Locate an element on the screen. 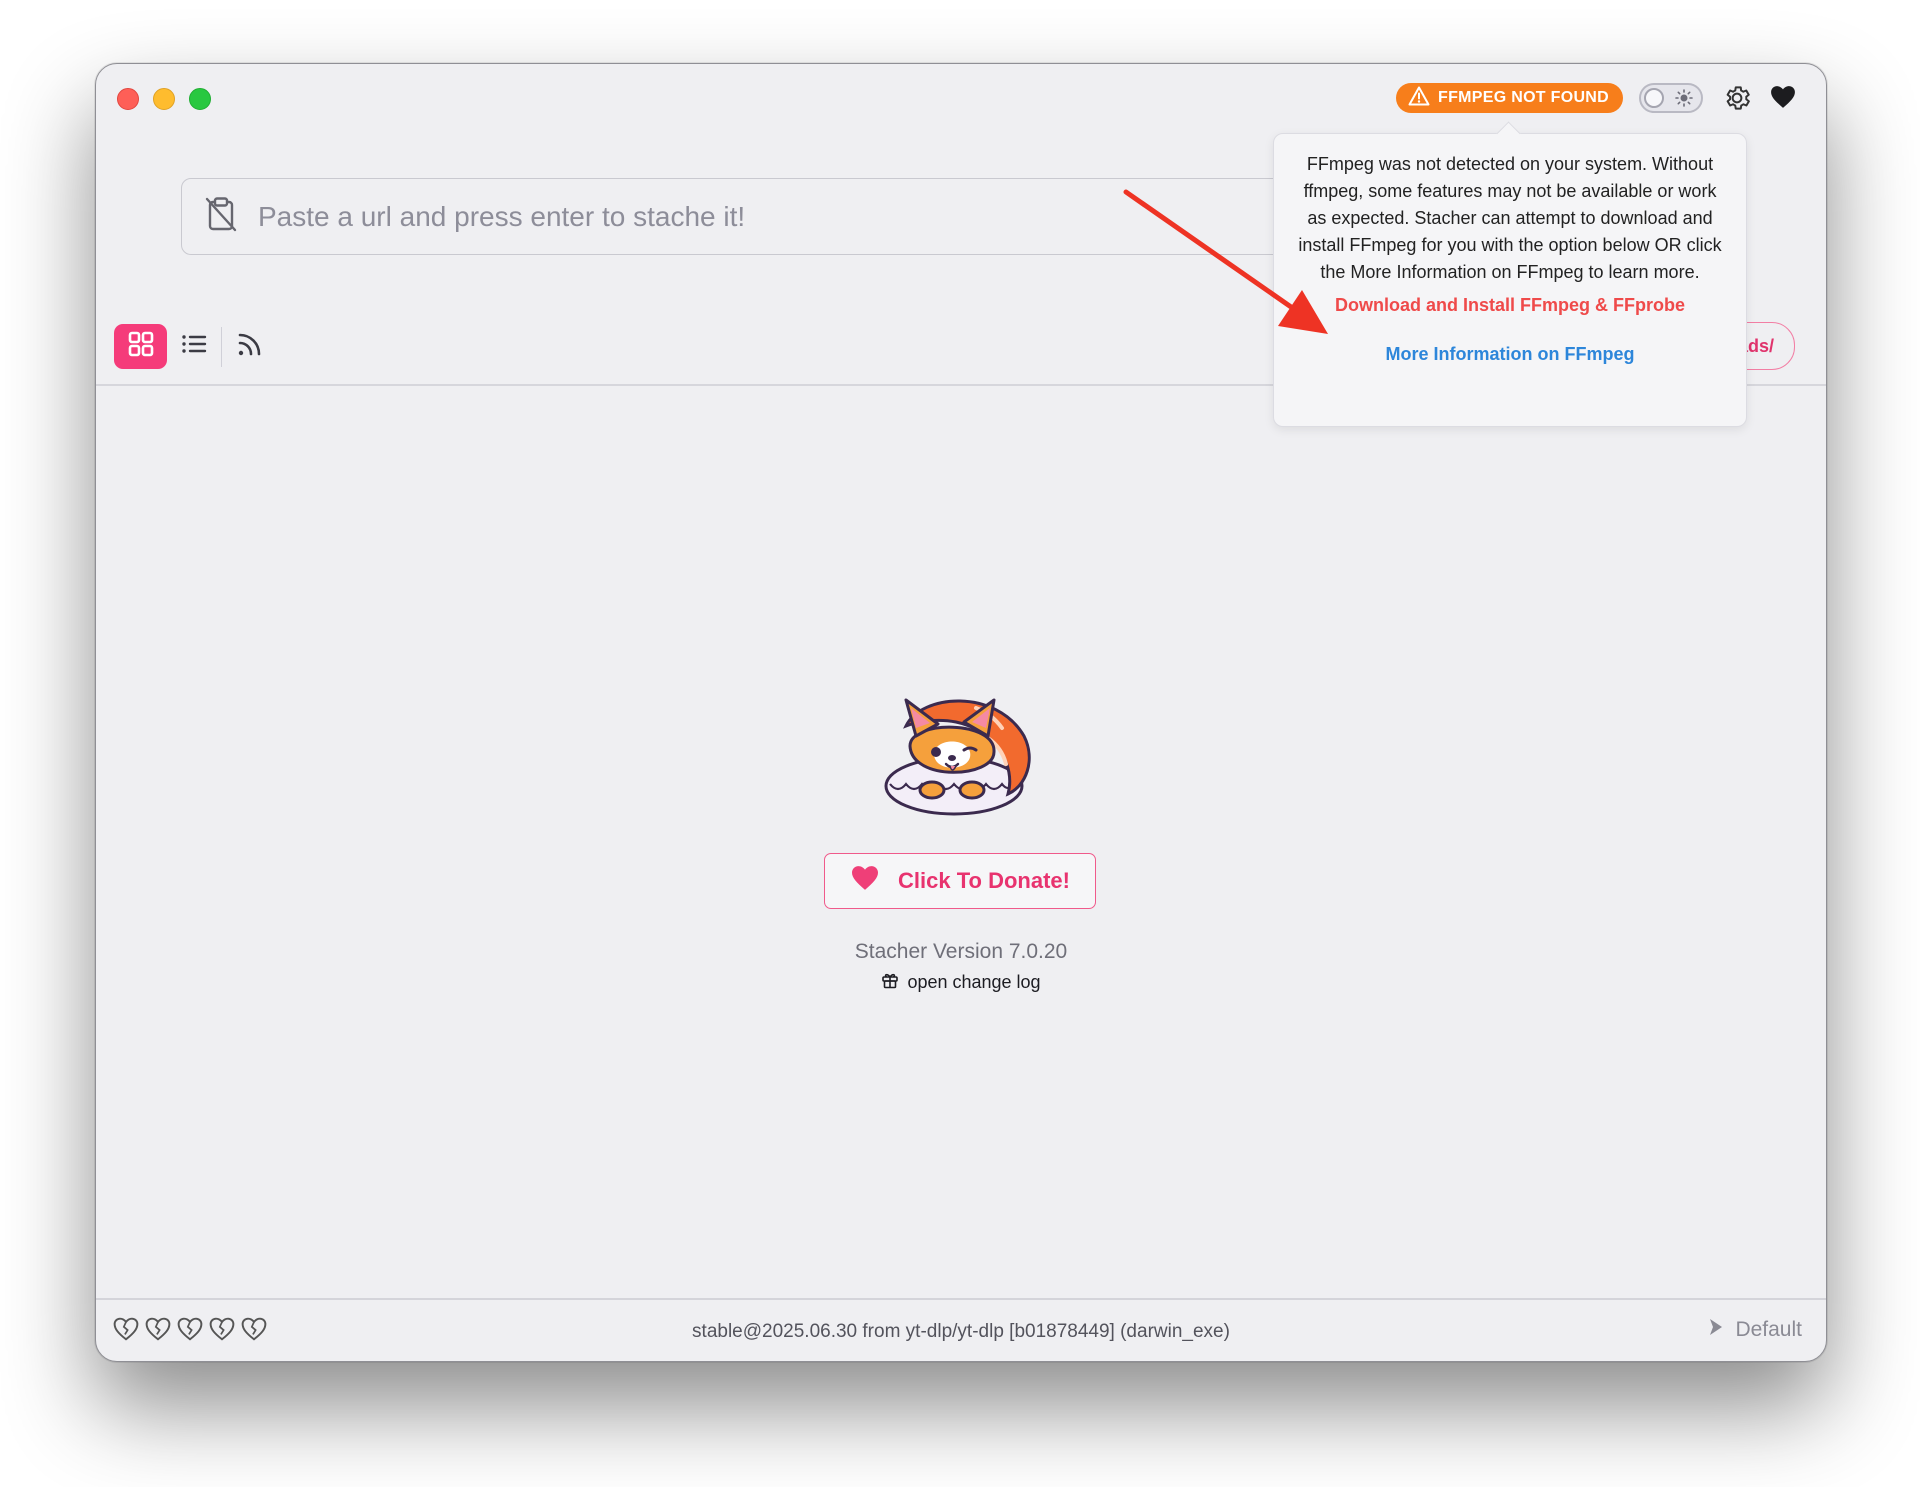 Image resolution: width=1920 pixels, height=1487 pixels. zoom-window-button is located at coordinates (200, 99).